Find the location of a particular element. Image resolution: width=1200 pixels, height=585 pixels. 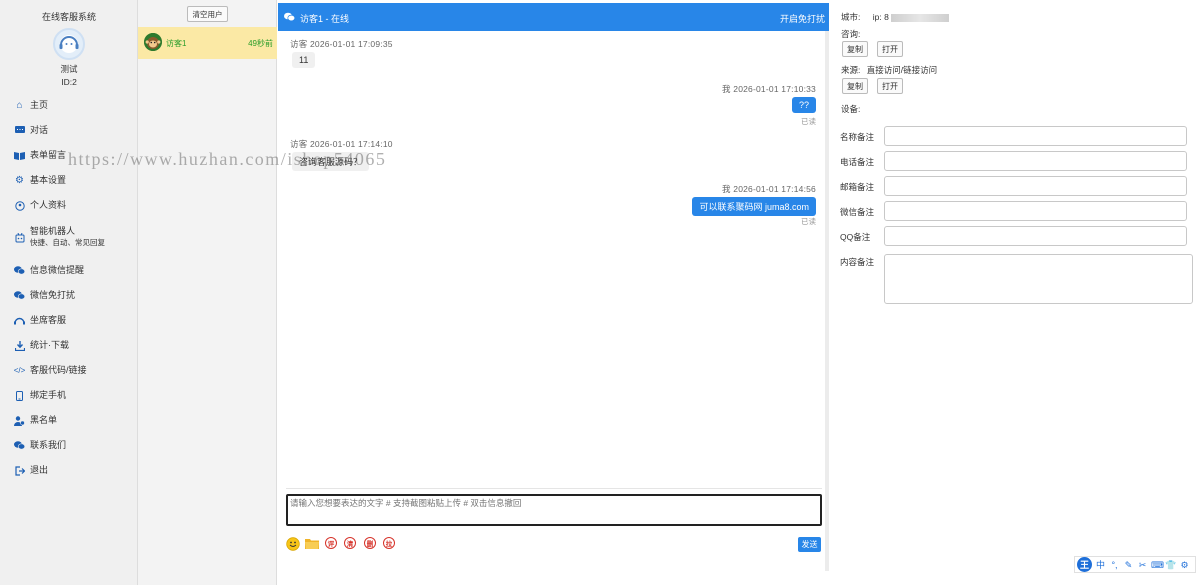

name-note-input is located at coordinates (1035, 136).